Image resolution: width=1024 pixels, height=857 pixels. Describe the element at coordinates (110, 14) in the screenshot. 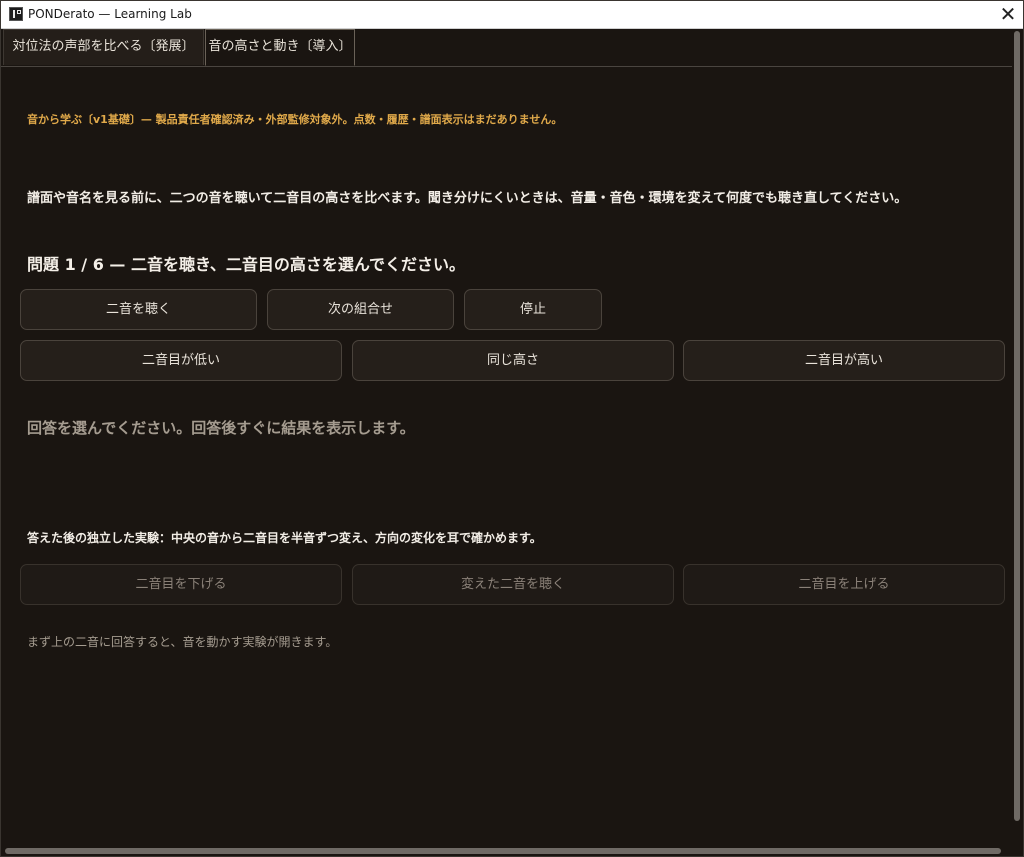

I see `window-title: PONDerato — Learning Lab` at that location.